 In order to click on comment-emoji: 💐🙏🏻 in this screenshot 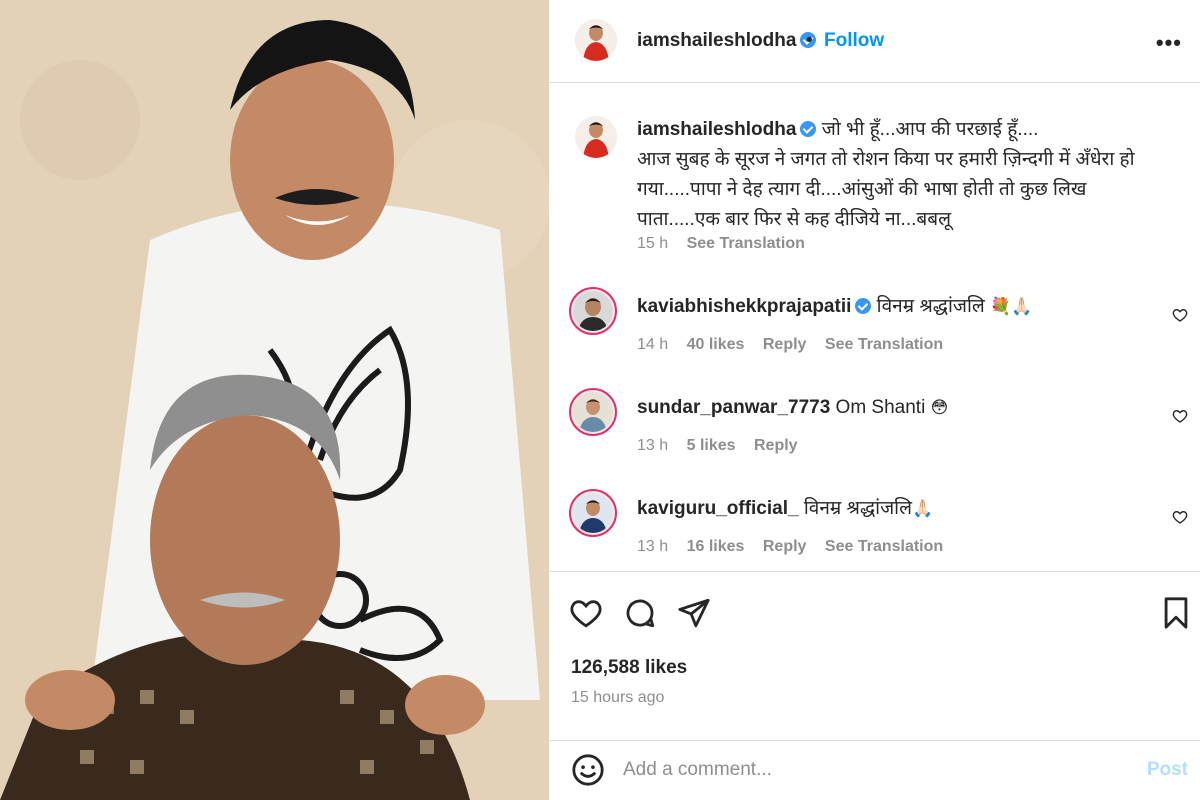, I will do `click(1011, 306)`.